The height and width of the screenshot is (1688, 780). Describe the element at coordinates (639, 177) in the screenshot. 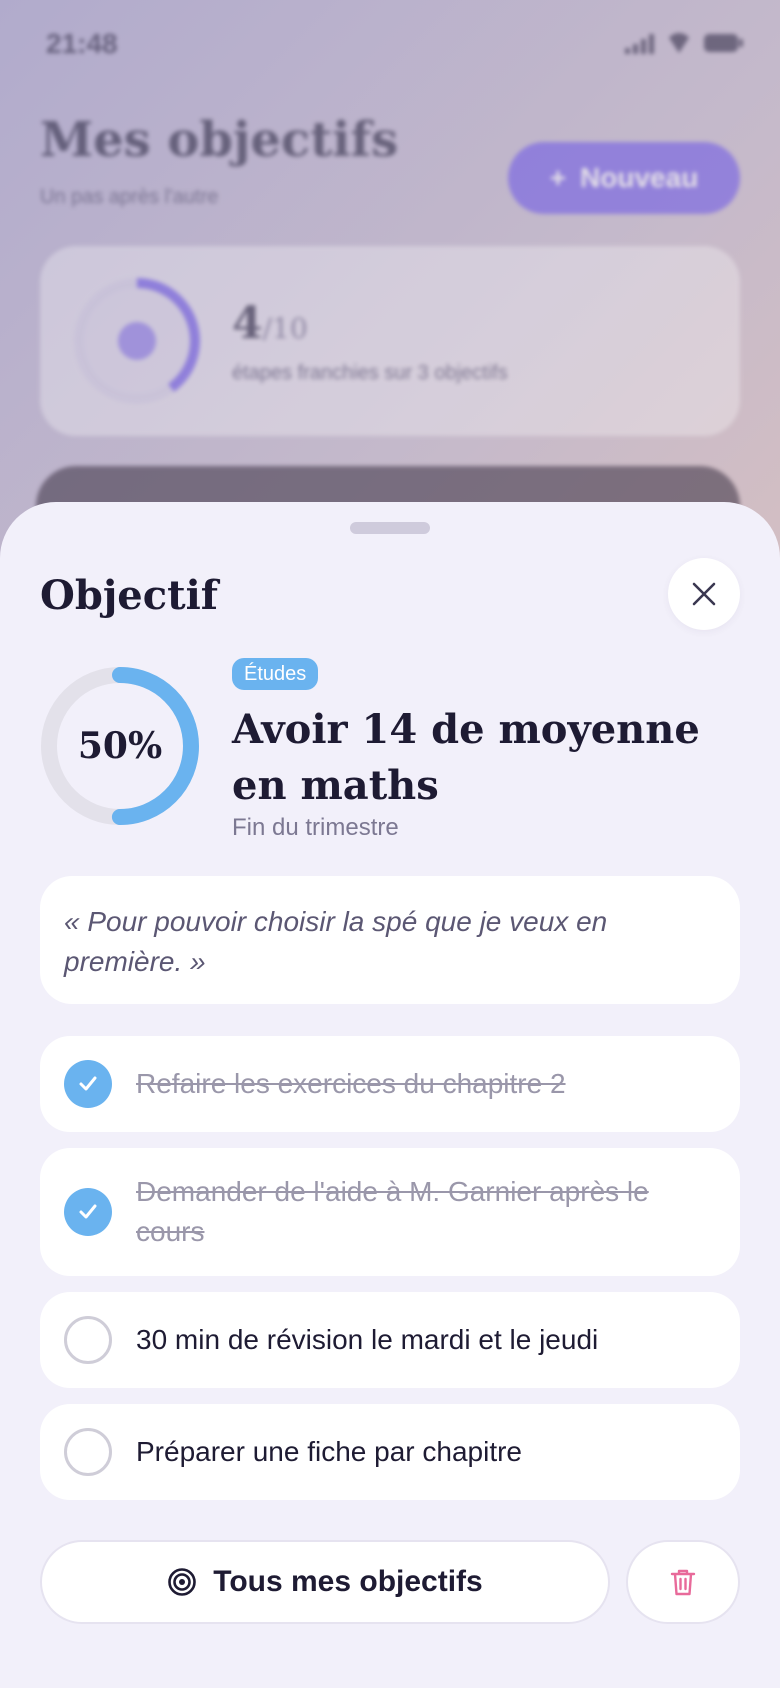

I see `new-goal-label: Nouveau` at that location.